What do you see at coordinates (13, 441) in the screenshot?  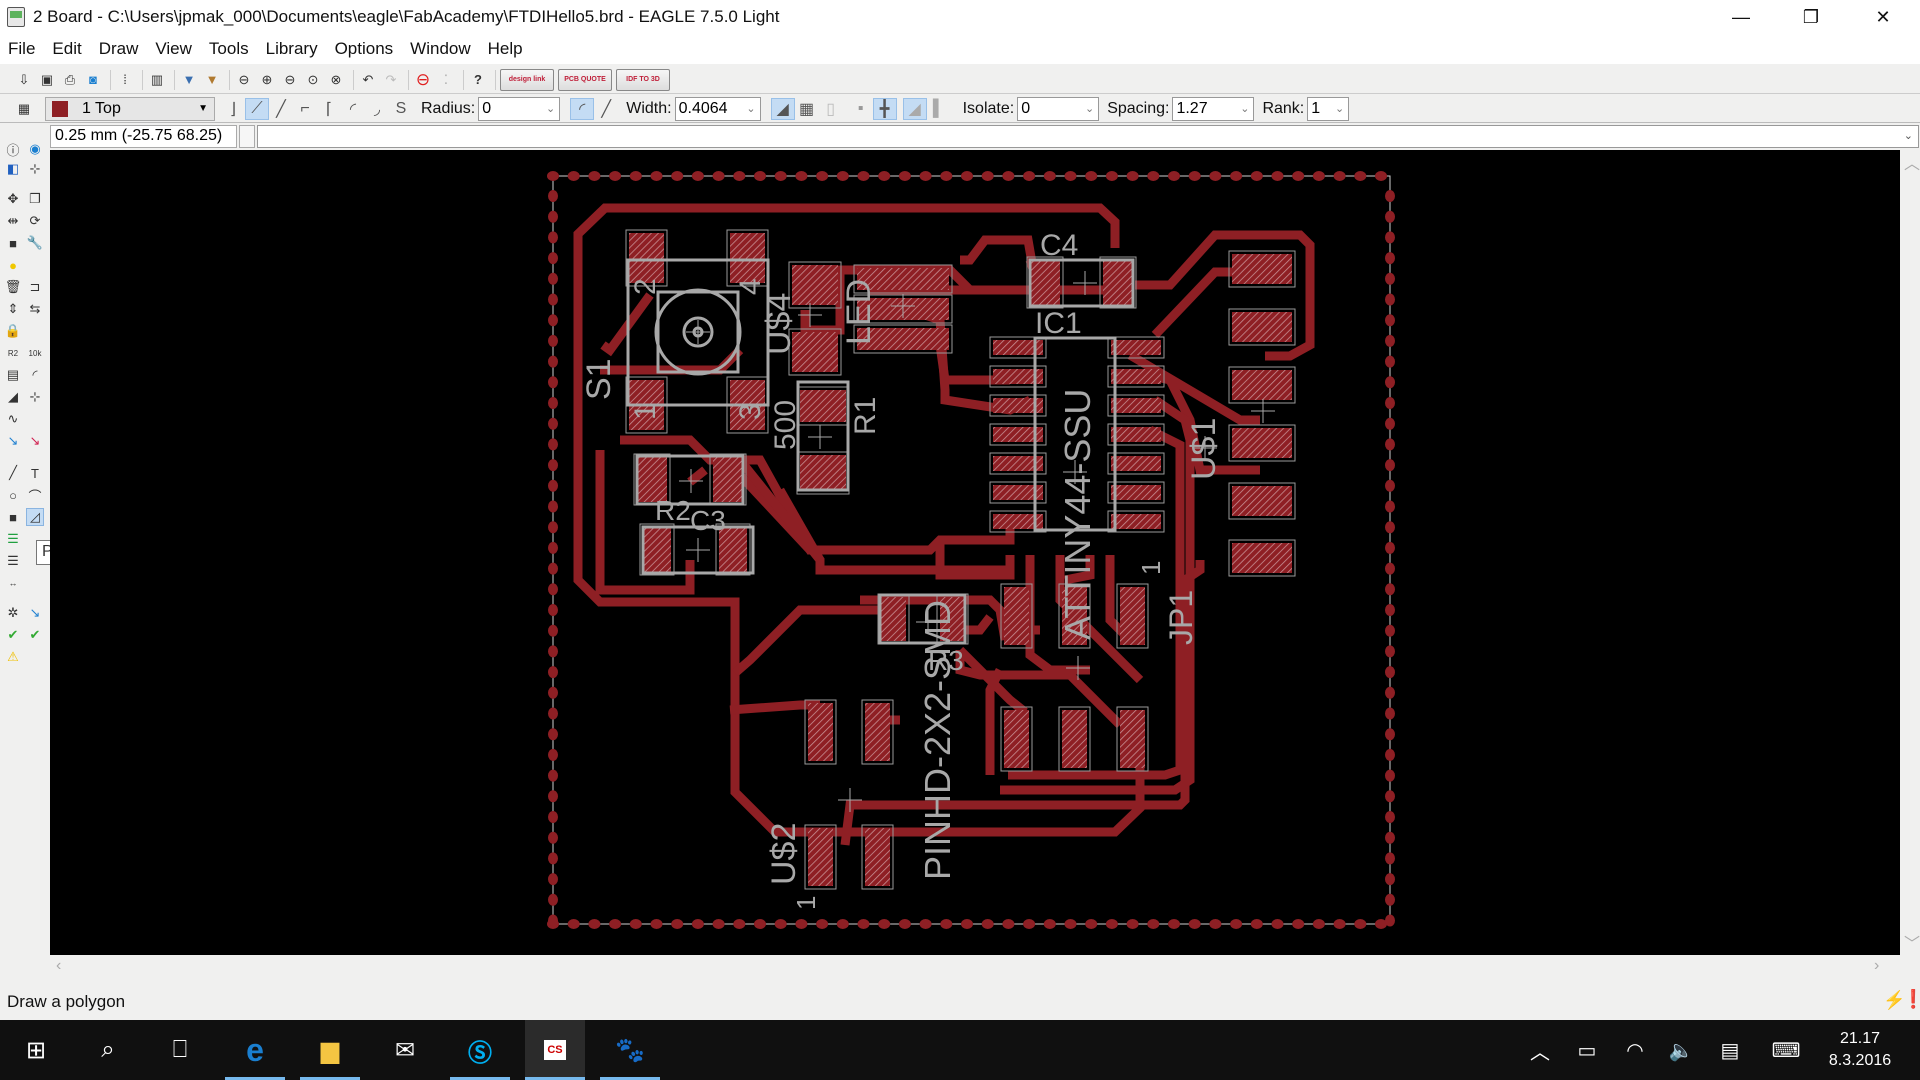 I see `route-tool: ↘` at bounding box center [13, 441].